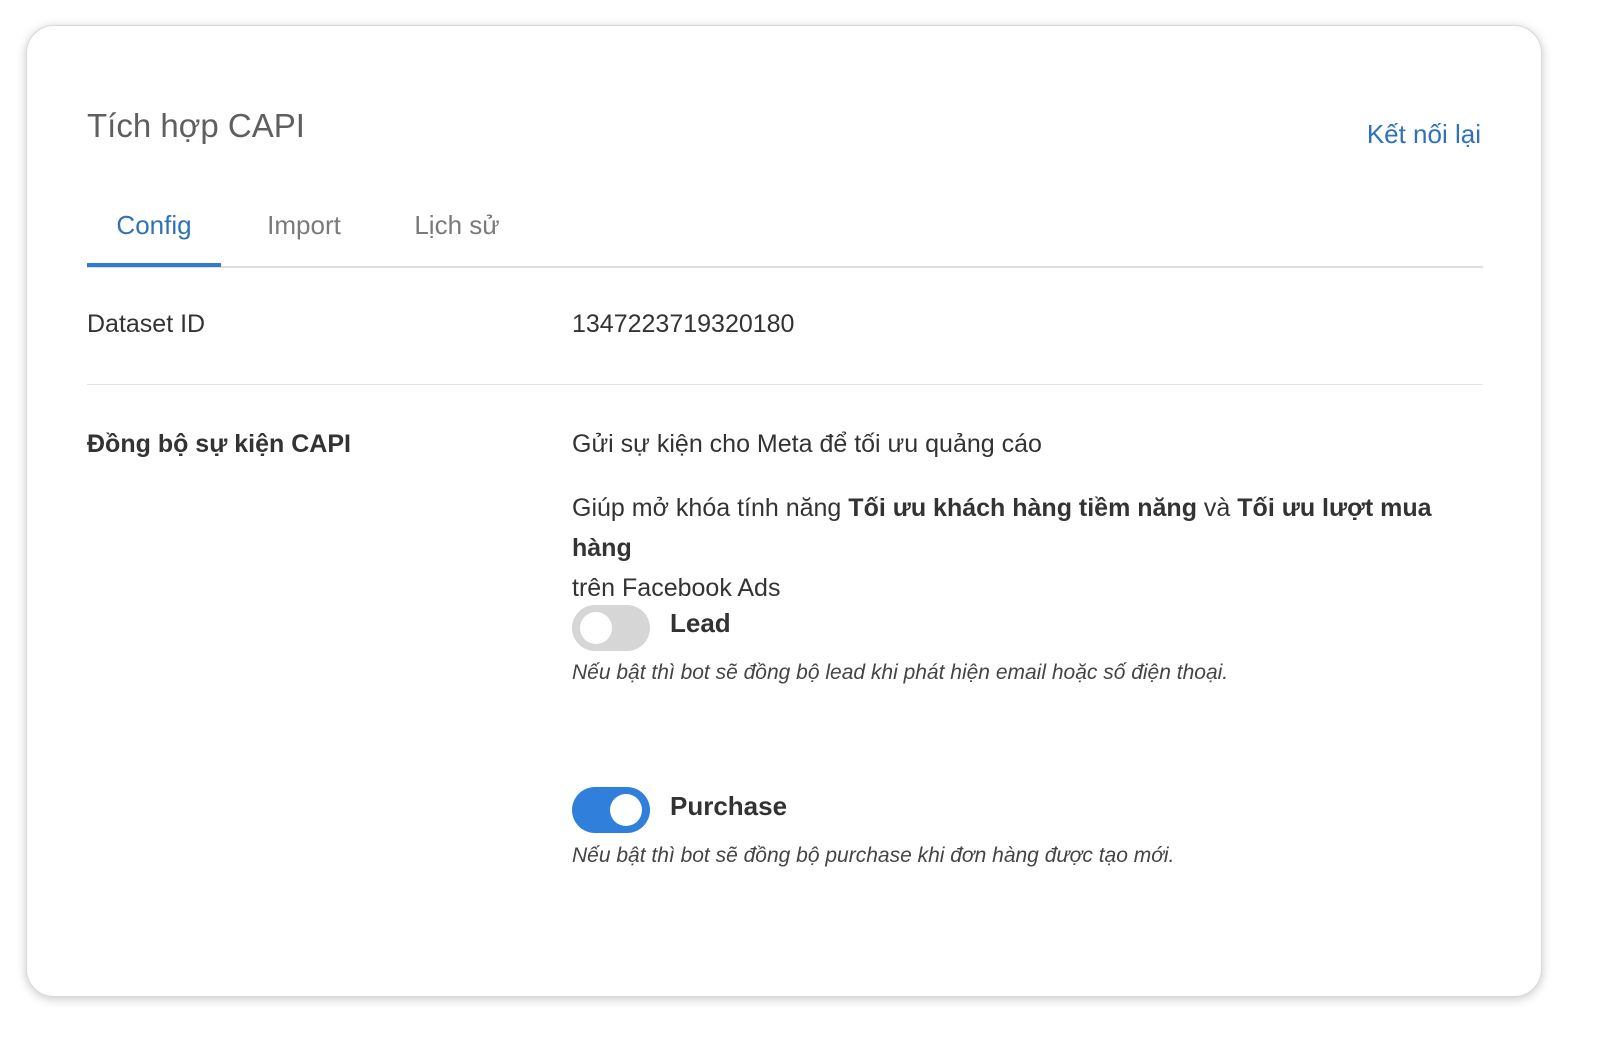 Image resolution: width=1600 pixels, height=1049 pixels. What do you see at coordinates (683, 324) in the screenshot?
I see `dataset-id-value: 1347223719320180` at bounding box center [683, 324].